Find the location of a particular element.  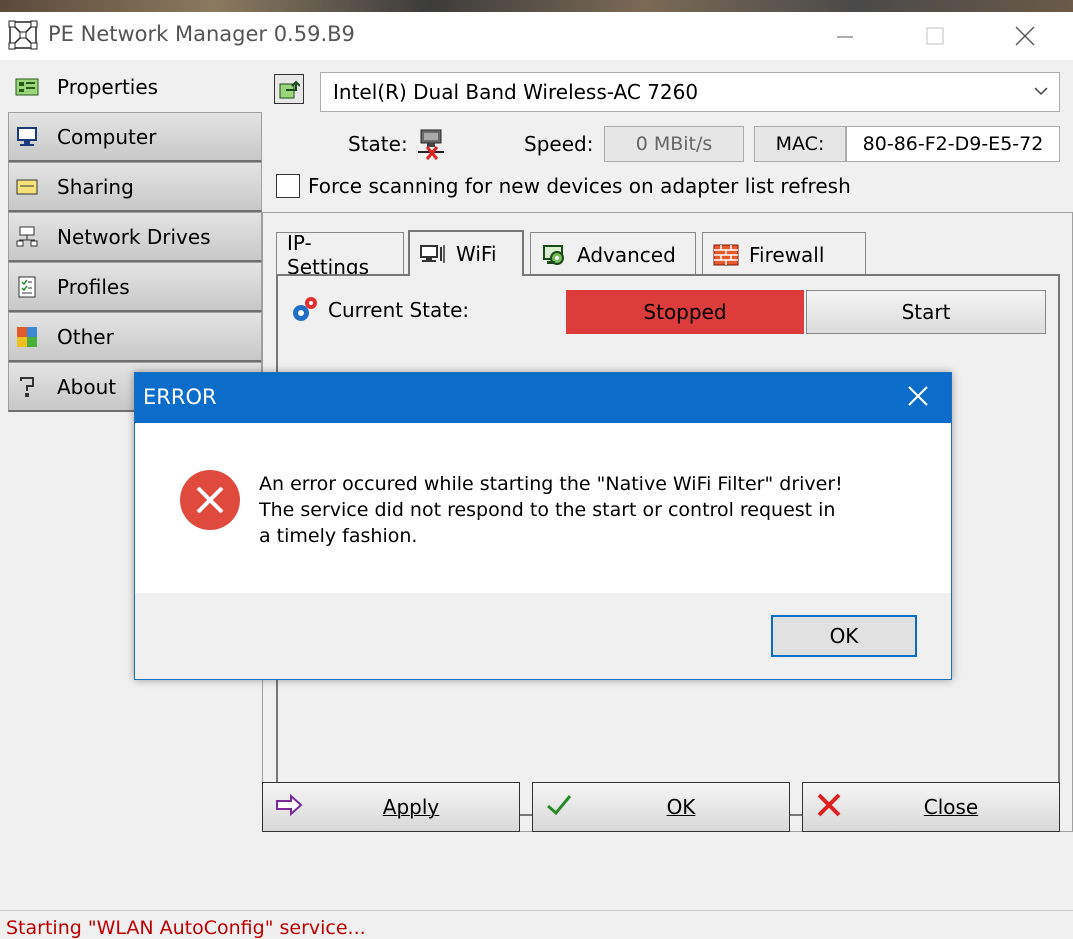

state-label: State: is located at coordinates (378, 144).